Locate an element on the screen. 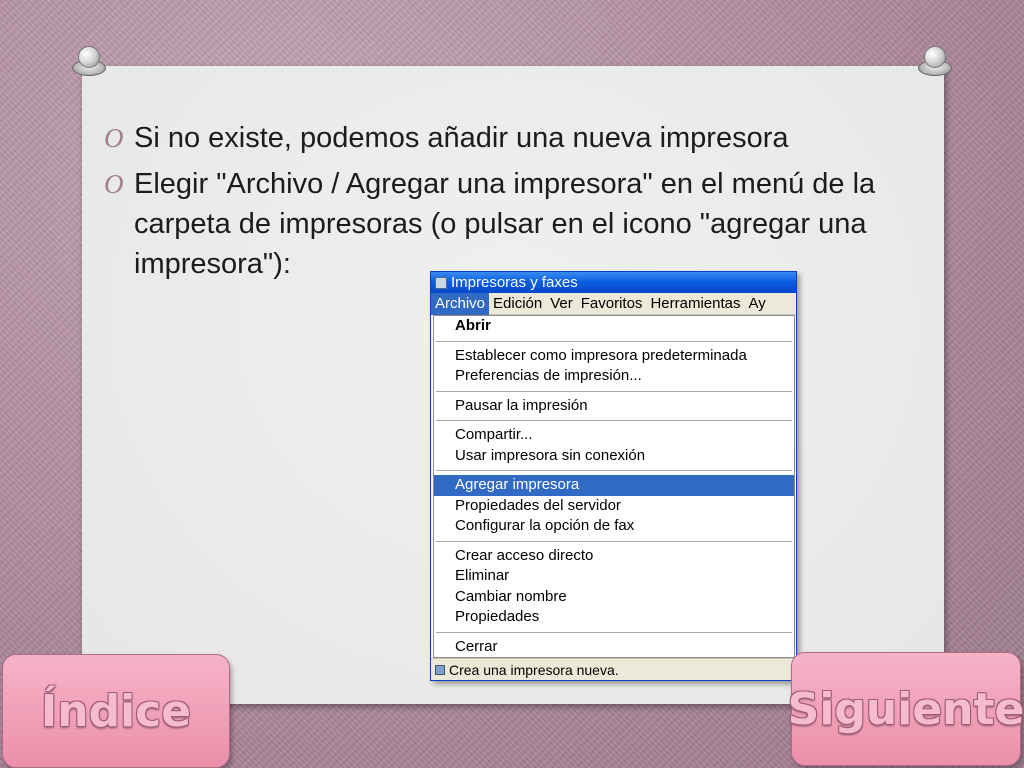 This screenshot has height=768, width=1024. index-button: Índice is located at coordinates (116, 711).